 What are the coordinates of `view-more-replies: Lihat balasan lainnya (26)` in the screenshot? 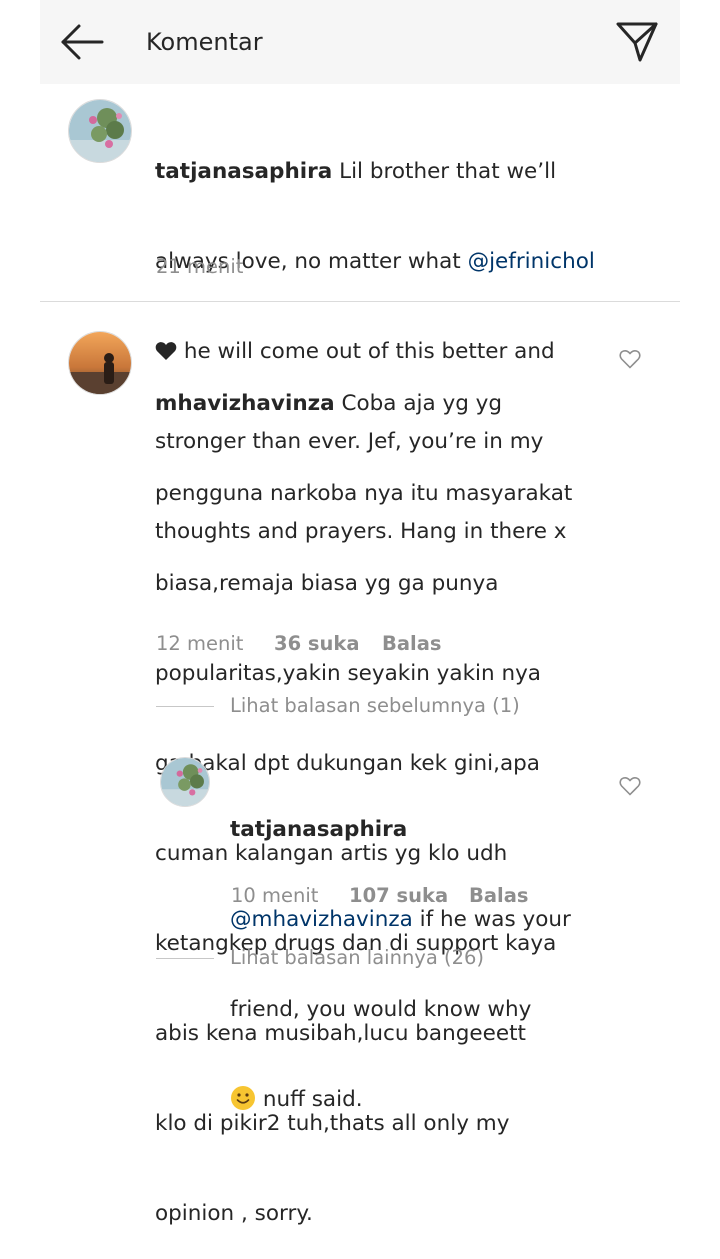 It's located at (320, 958).